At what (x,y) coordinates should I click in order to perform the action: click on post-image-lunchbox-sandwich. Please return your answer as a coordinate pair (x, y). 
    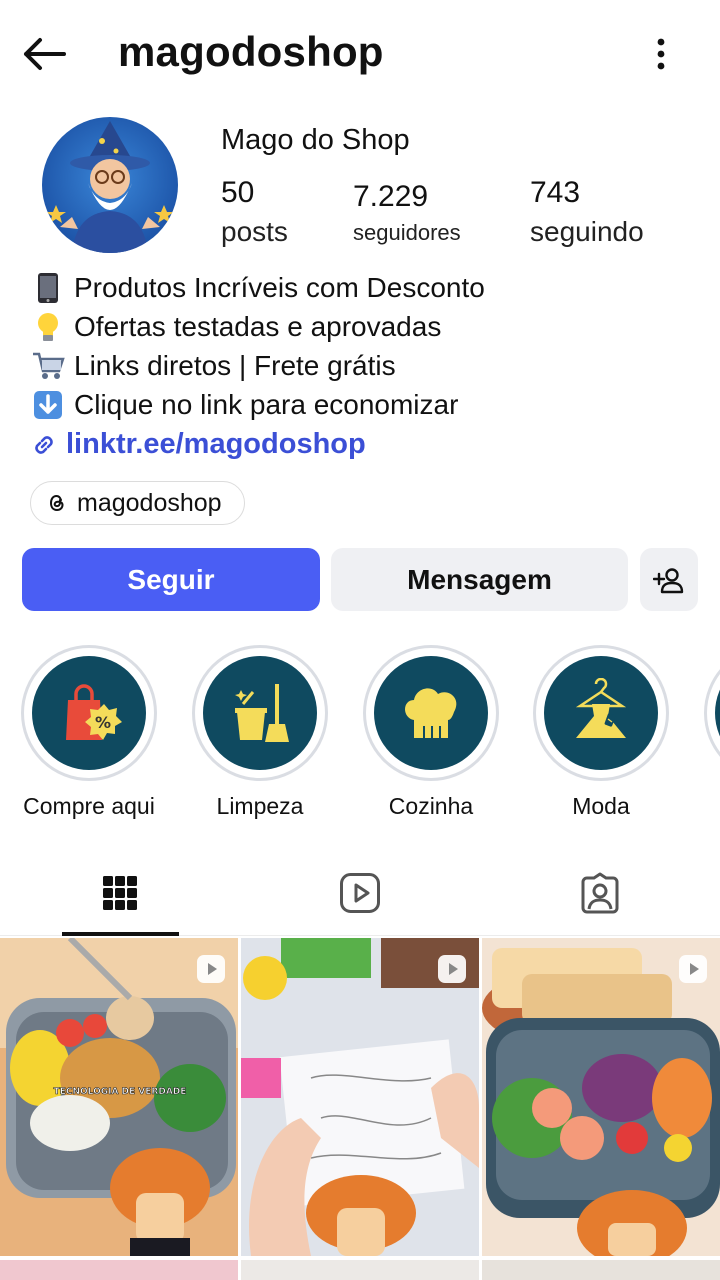
    Looking at the image, I should click on (601, 1097).